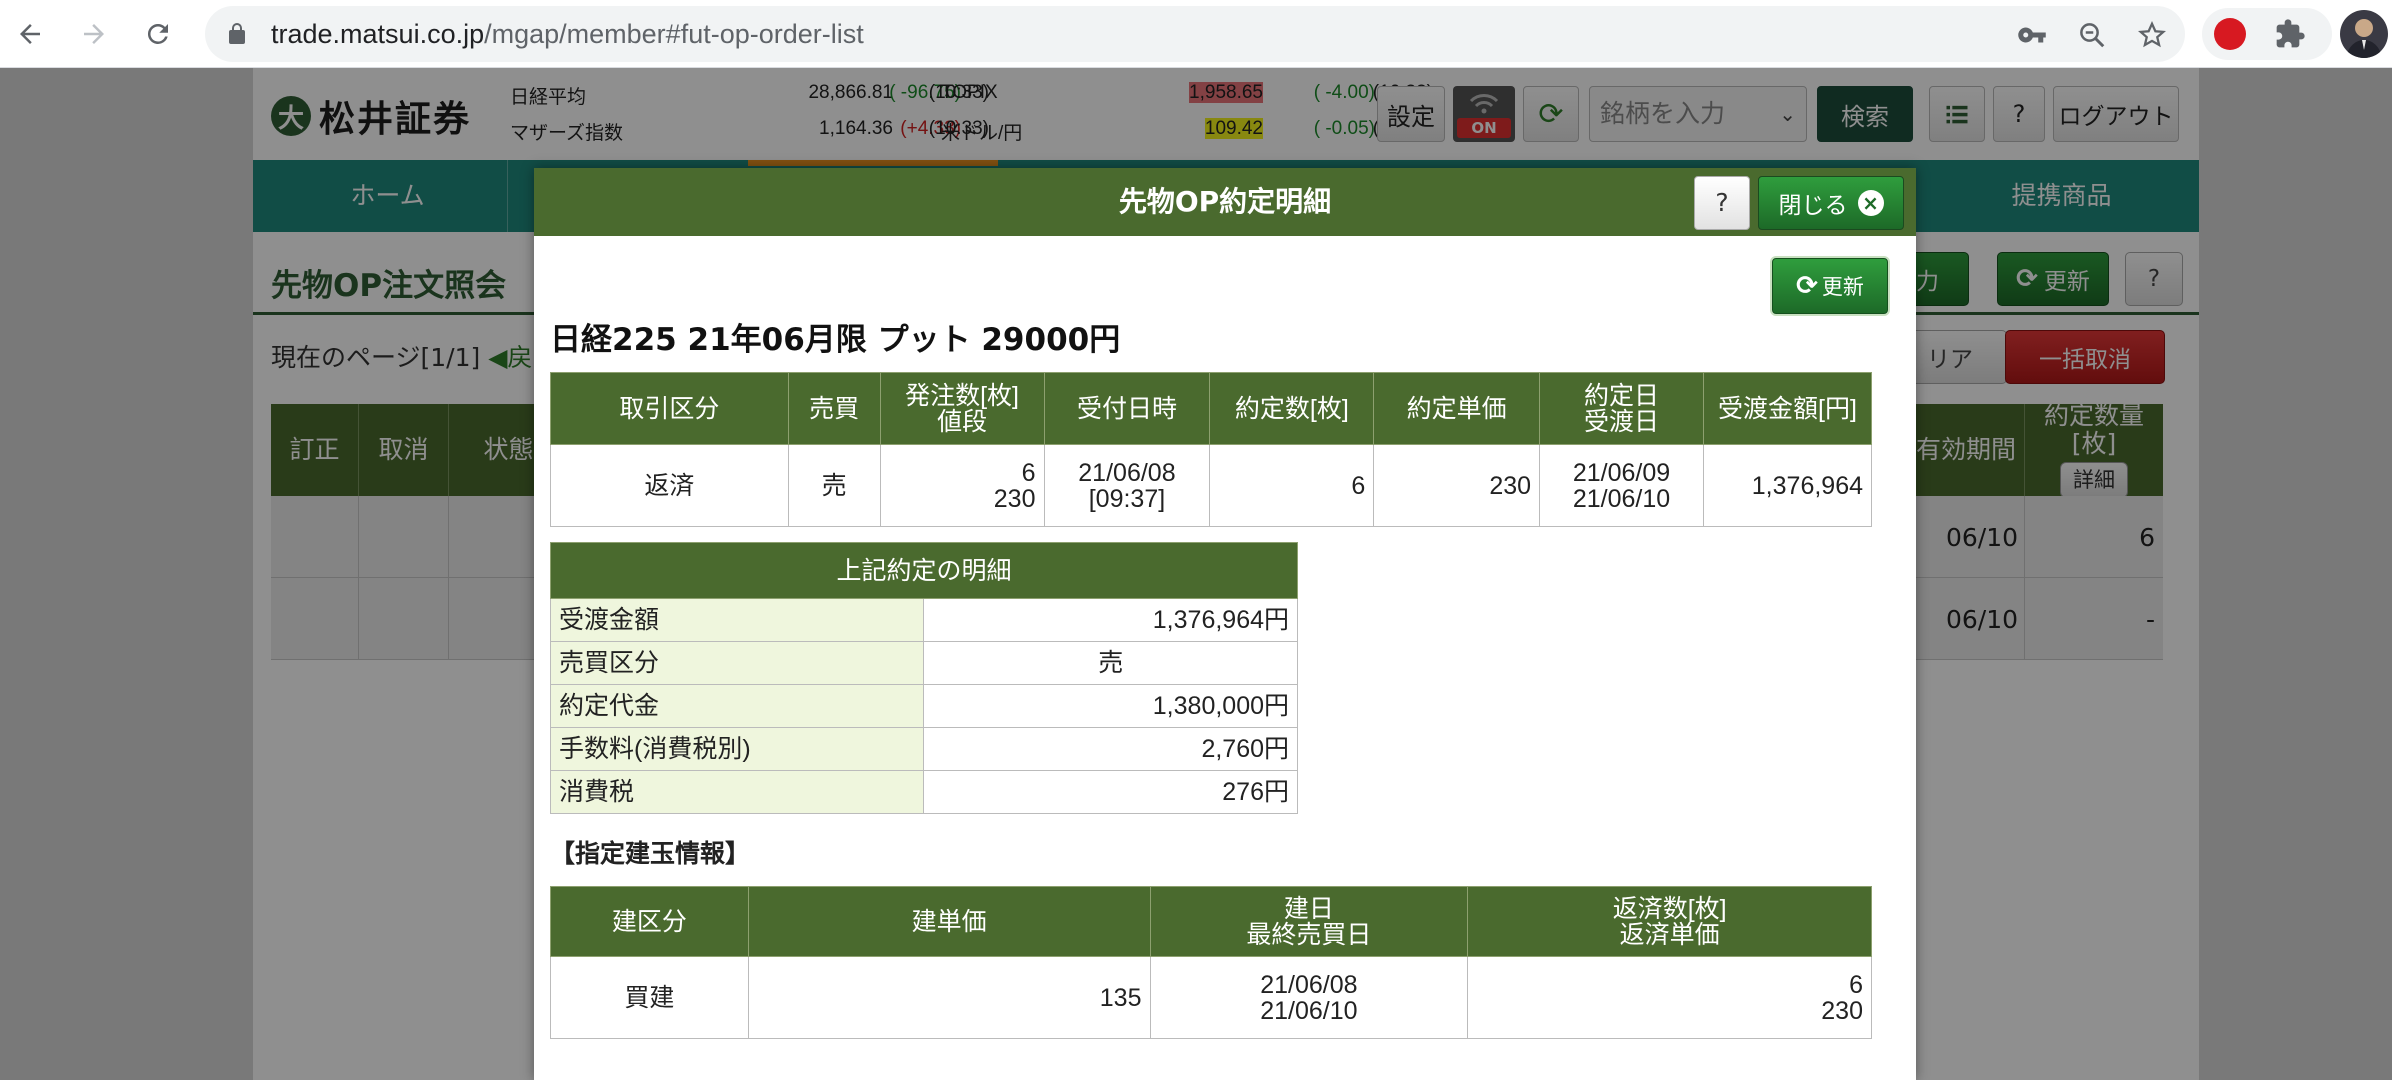  I want to click on col-header-order-qty-price: 発注数[枚] 値段, so click(962, 408).